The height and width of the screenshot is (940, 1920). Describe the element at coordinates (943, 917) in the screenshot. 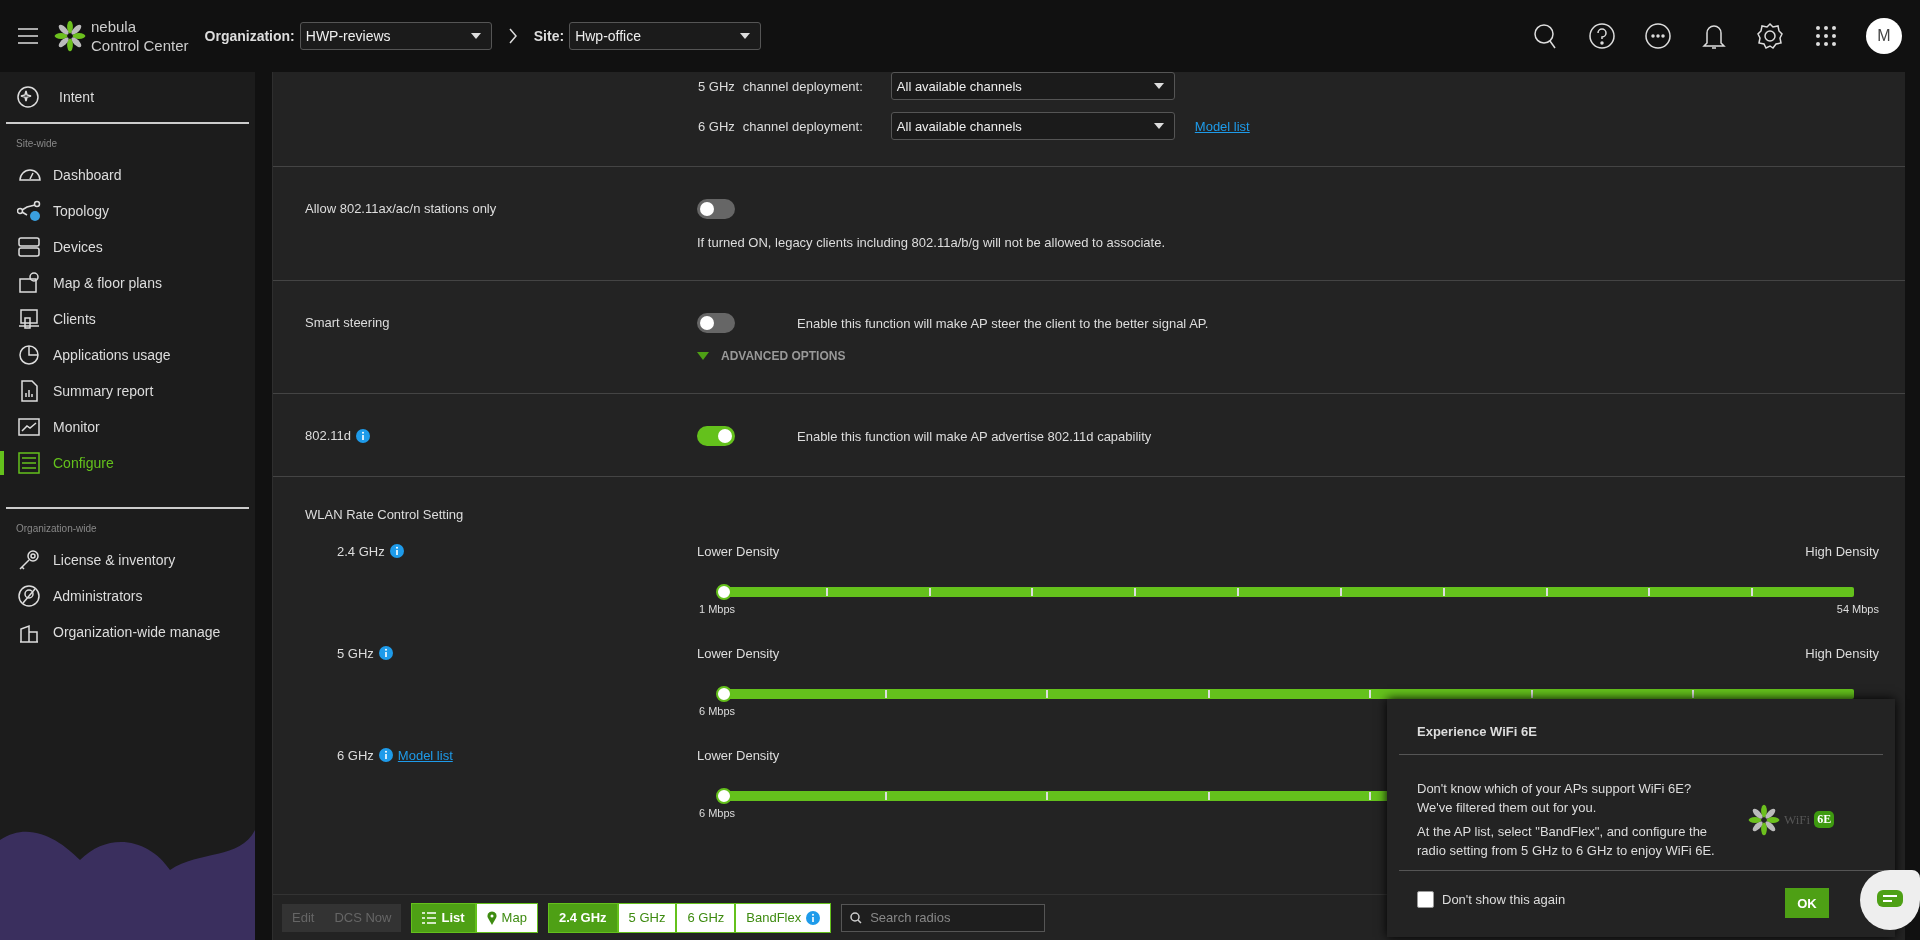

I see `search-field: Search radios` at that location.